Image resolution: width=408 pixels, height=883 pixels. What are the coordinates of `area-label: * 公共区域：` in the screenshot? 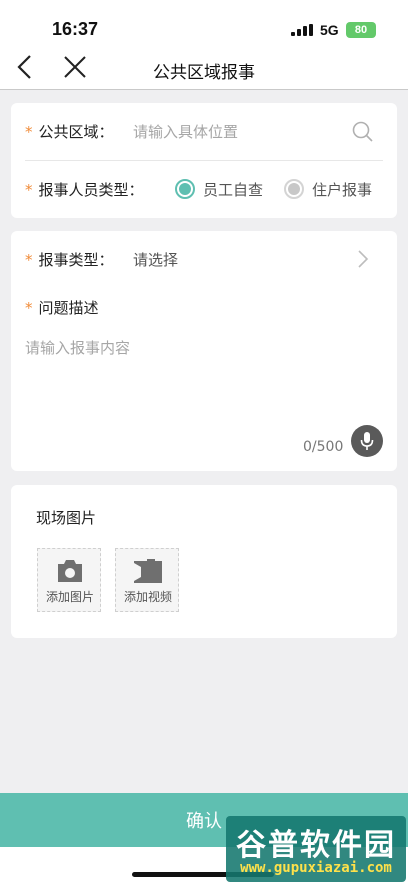 It's located at (69, 132).